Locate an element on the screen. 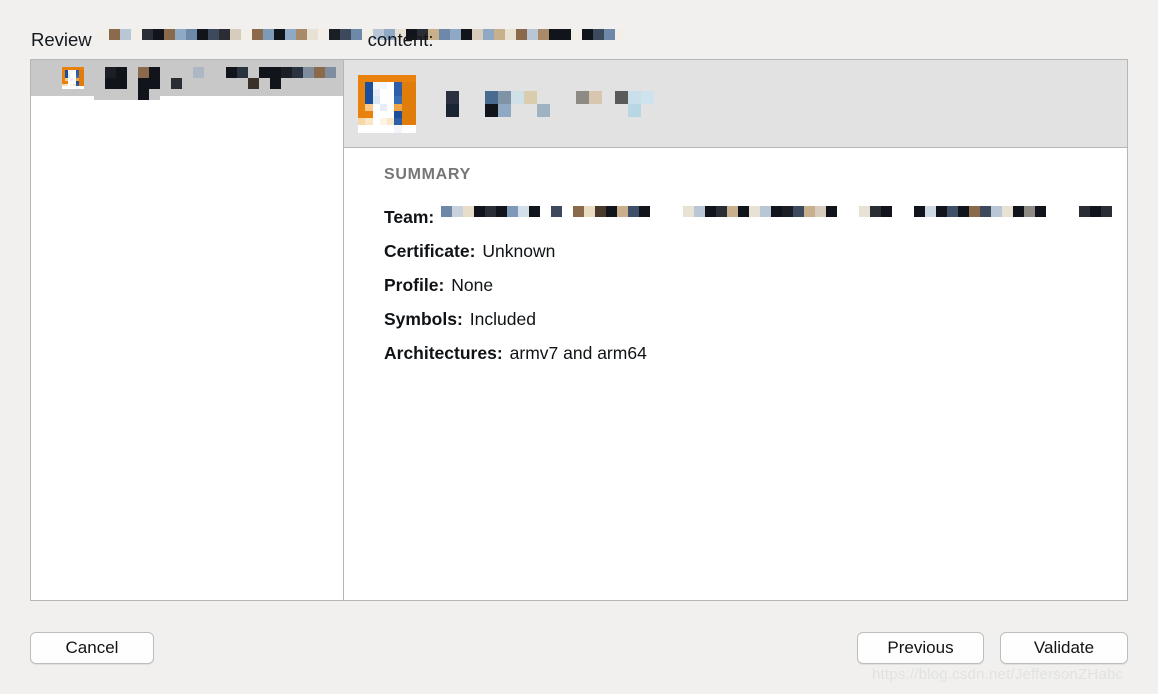 Image resolution: width=1158 pixels, height=694 pixels. cancel-button: Cancel is located at coordinates (92, 648).